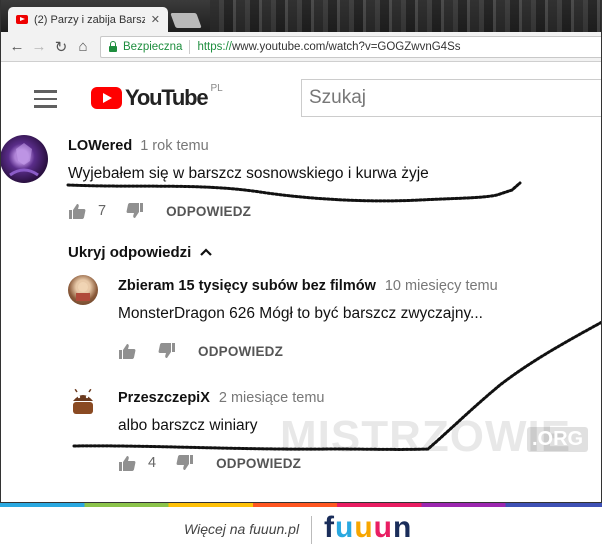  I want to click on comment-time: 1 rok temu, so click(174, 146).